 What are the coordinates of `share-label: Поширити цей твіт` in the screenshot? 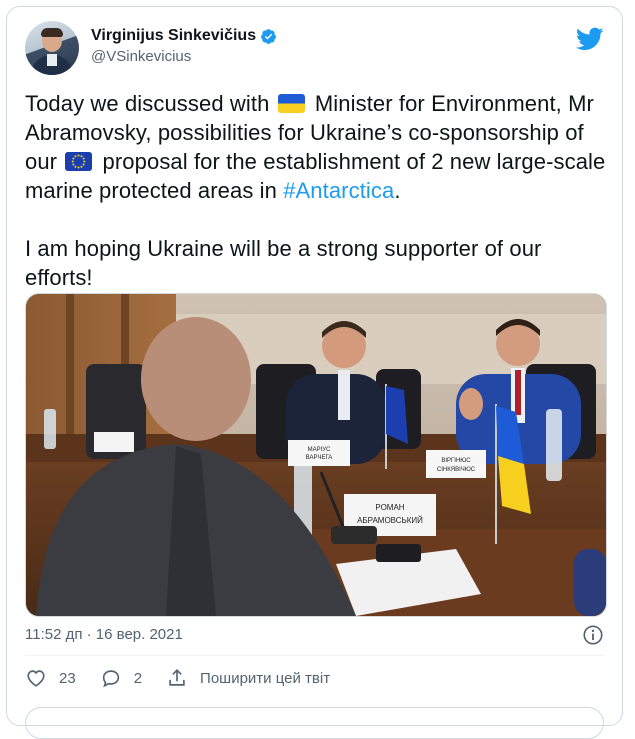 It's located at (265, 678).